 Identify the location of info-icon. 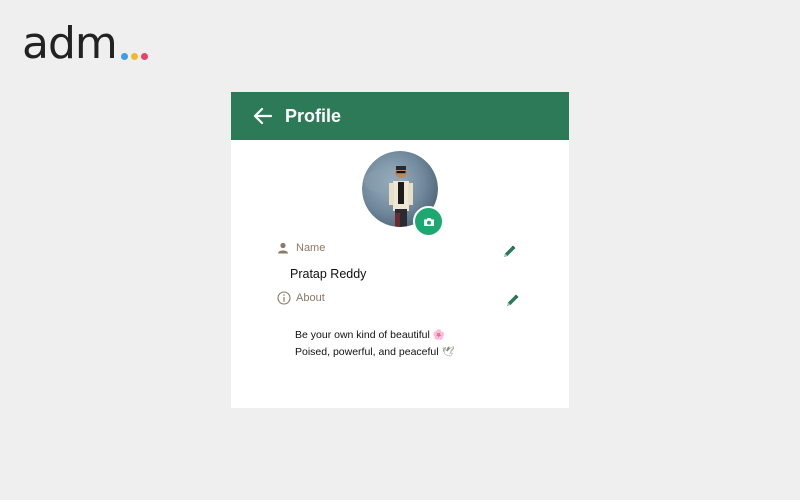
(284, 298).